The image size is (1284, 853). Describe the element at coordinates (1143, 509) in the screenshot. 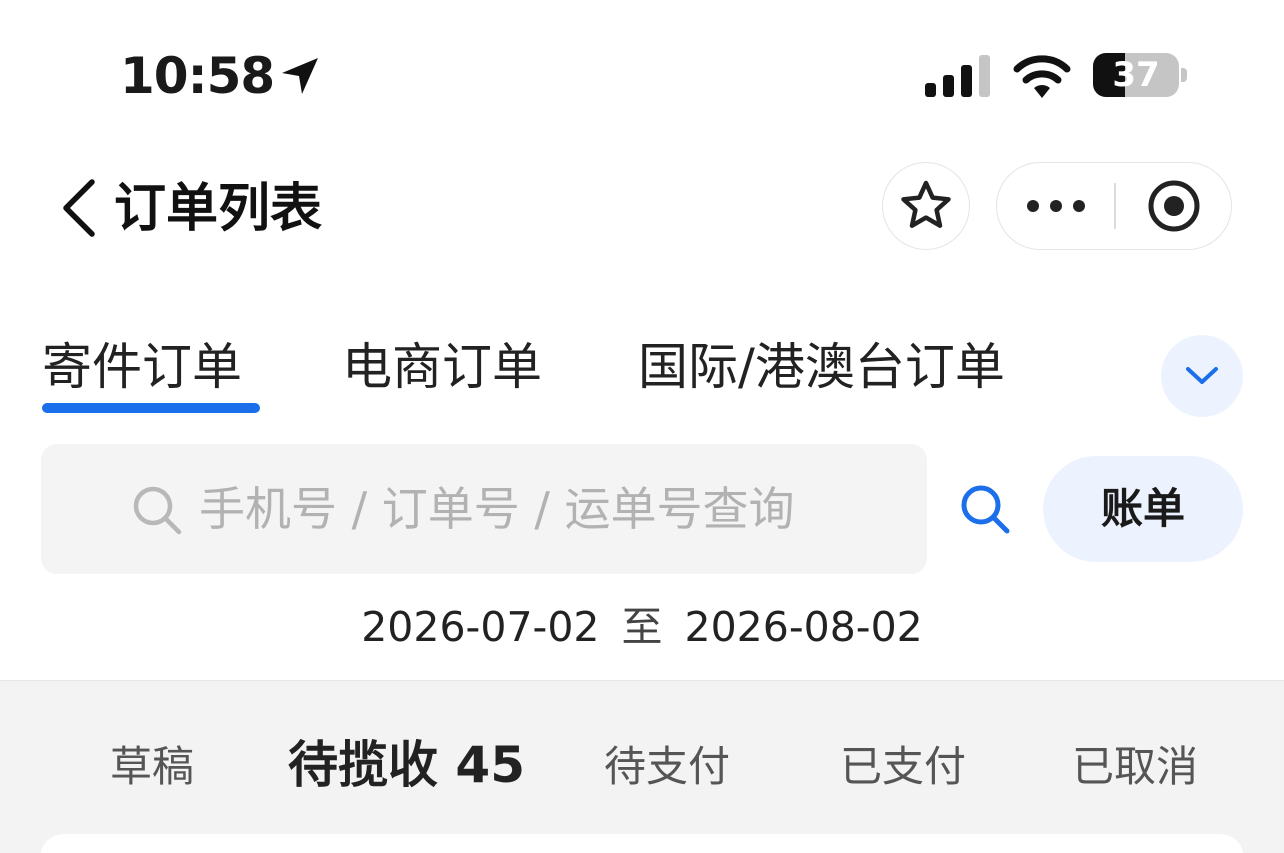

I see `bill-button: 账单` at that location.